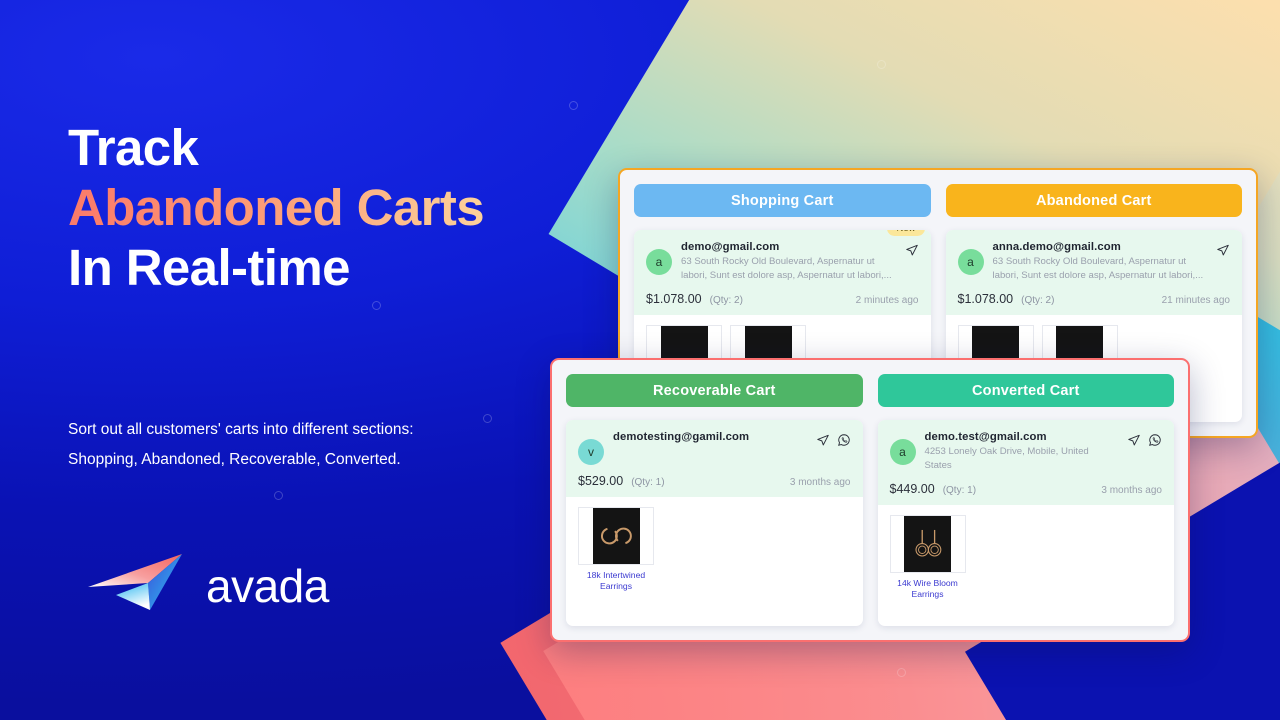 This screenshot has width=1280, height=720. I want to click on cart-price: $529.00, so click(601, 481).